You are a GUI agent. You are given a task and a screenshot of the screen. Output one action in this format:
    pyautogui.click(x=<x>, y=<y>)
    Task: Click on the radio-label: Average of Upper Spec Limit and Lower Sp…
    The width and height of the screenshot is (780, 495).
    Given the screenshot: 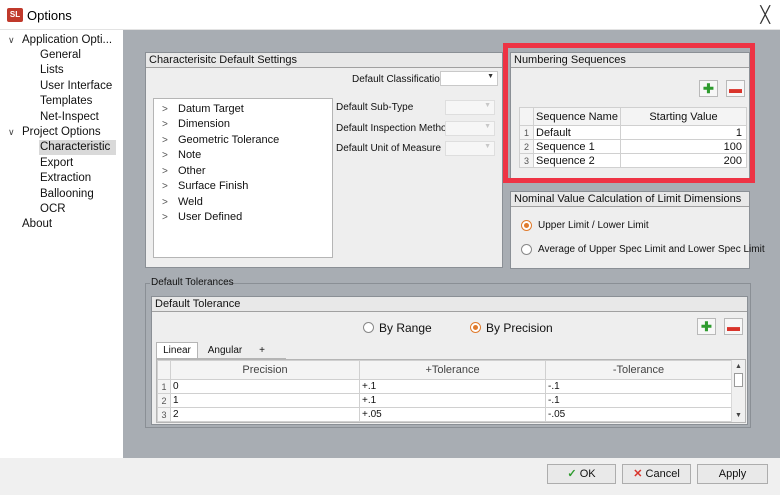 What is the action you would take?
    pyautogui.click(x=651, y=249)
    